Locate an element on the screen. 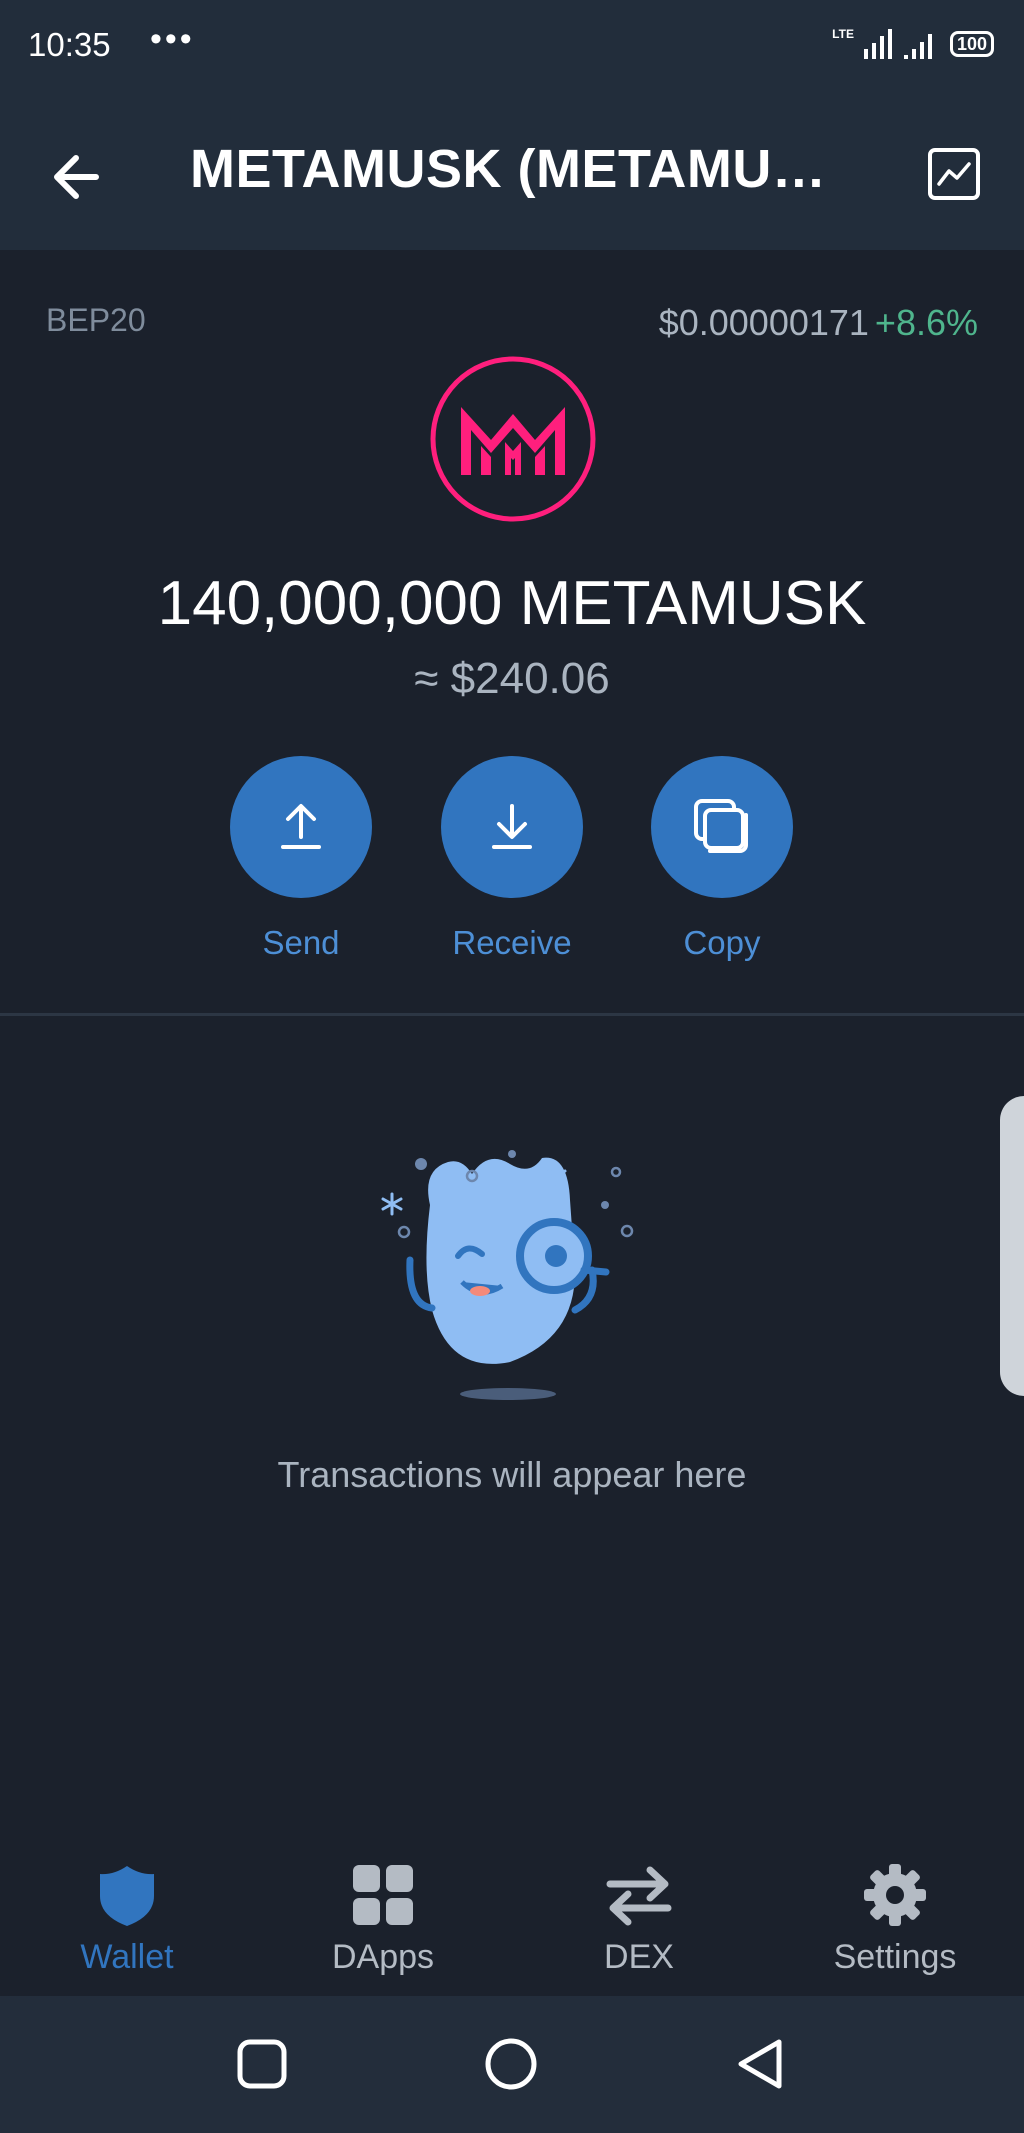  fiat-balance: ≈ $240.06 is located at coordinates (512, 678).